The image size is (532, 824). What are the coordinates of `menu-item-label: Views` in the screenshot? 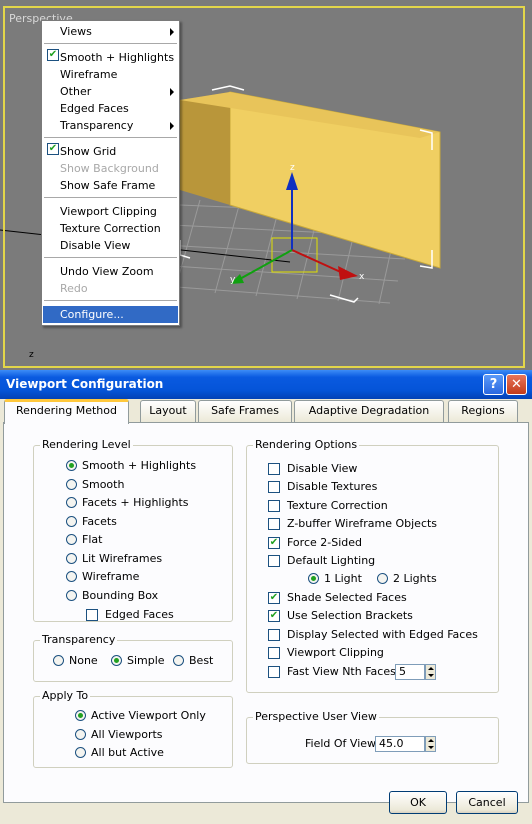 It's located at (76, 31).